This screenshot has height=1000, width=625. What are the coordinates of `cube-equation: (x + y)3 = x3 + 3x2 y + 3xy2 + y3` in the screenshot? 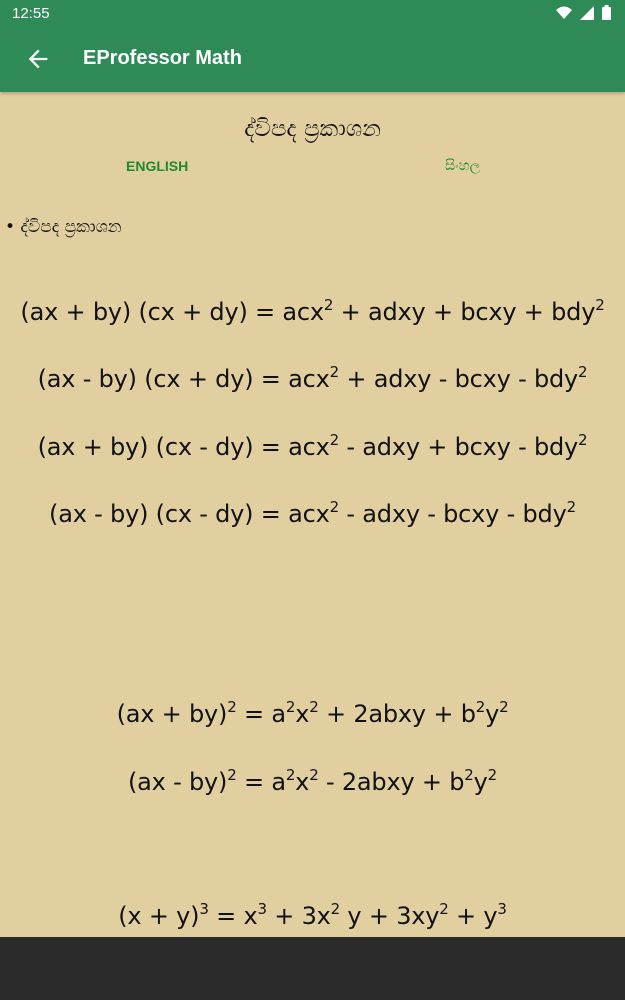 It's located at (312, 915).